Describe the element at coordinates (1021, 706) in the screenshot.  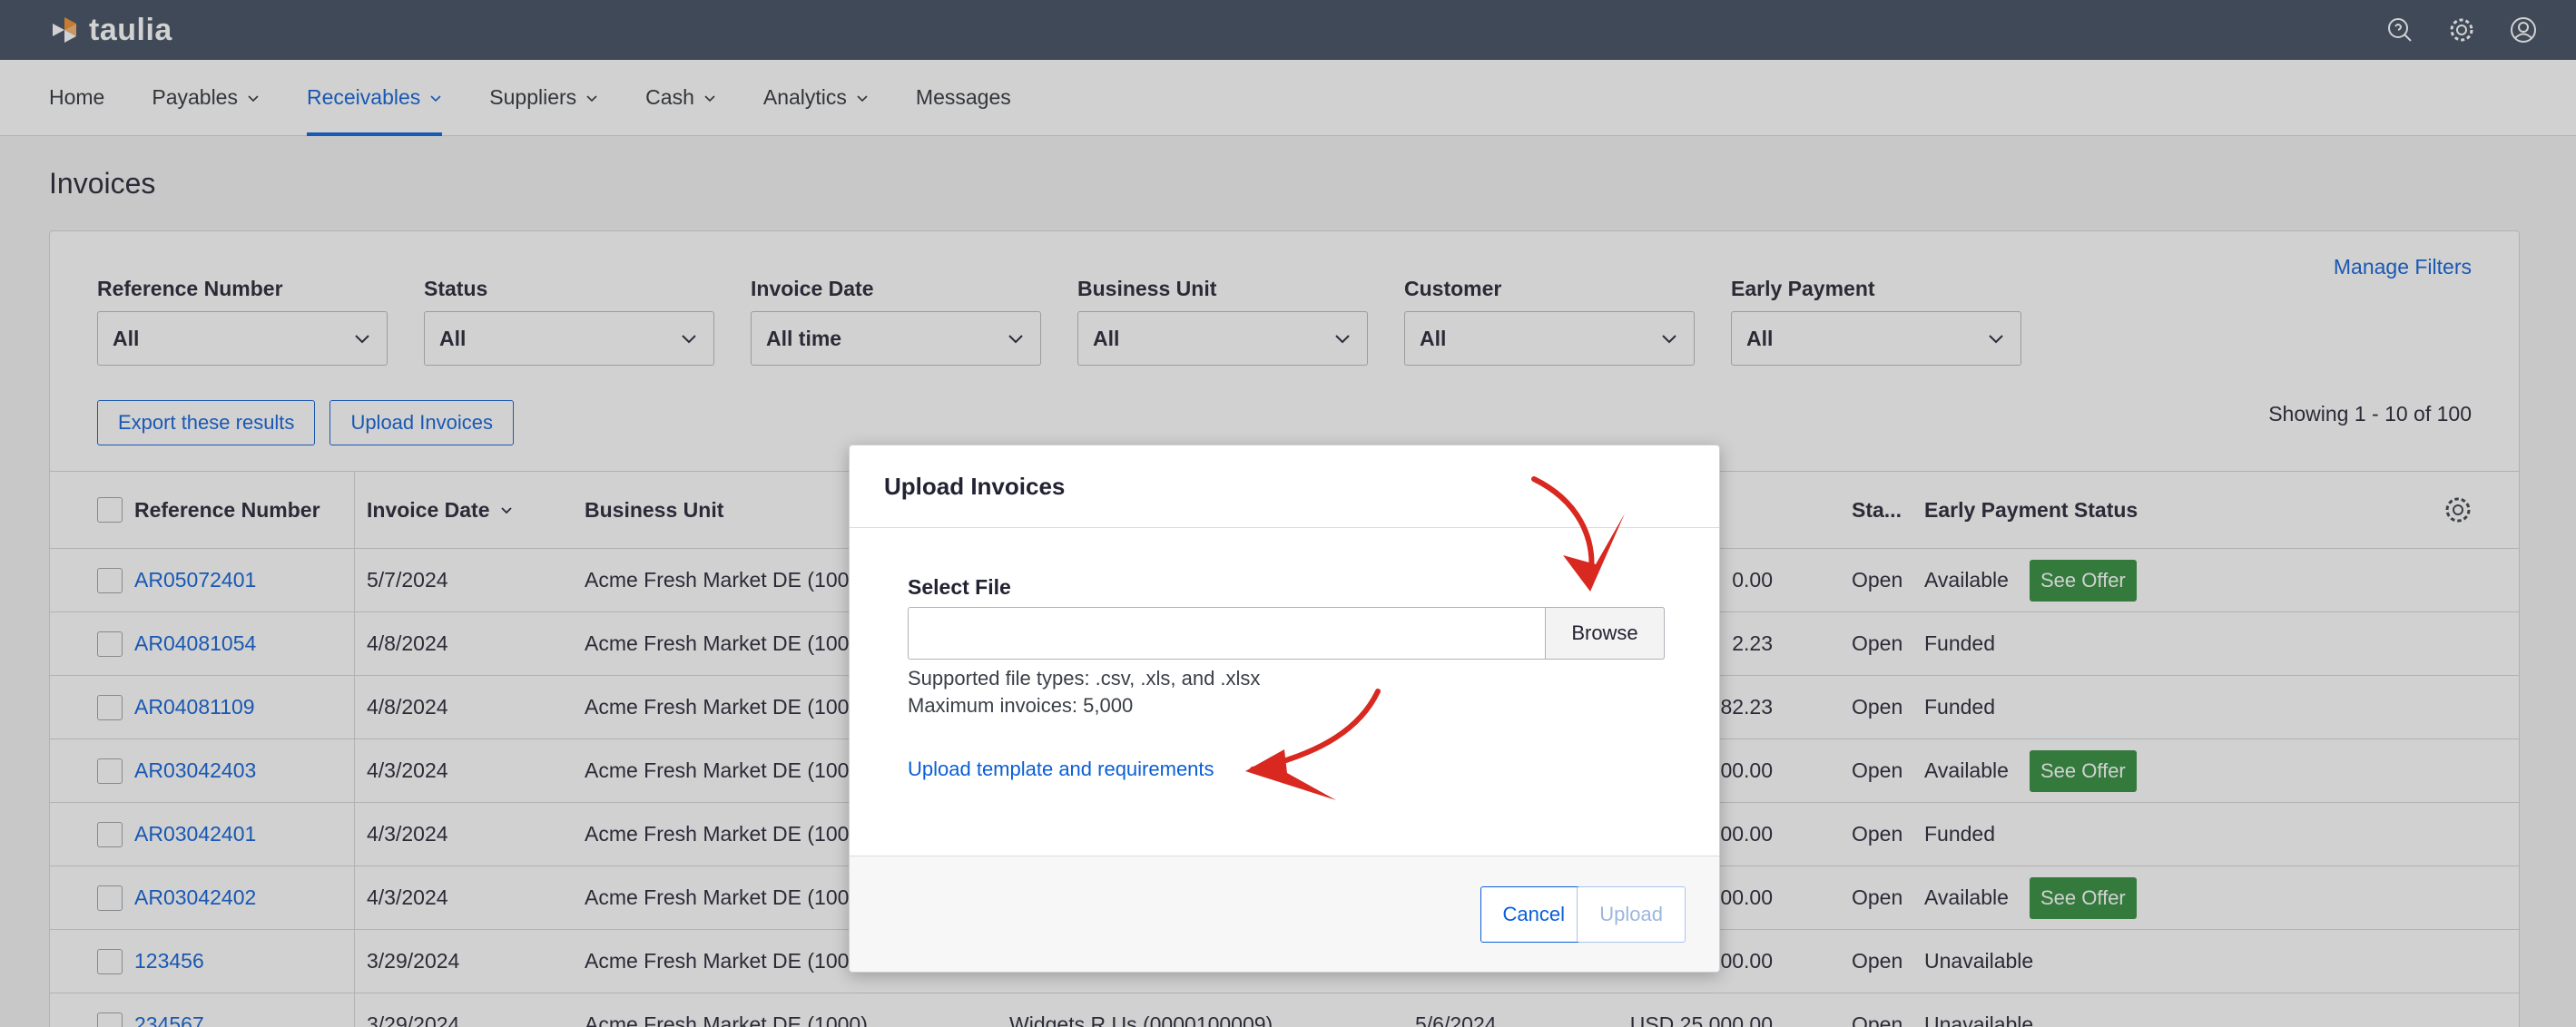
I see `max-invoices-hint: Maximum invoices: 5,000` at that location.